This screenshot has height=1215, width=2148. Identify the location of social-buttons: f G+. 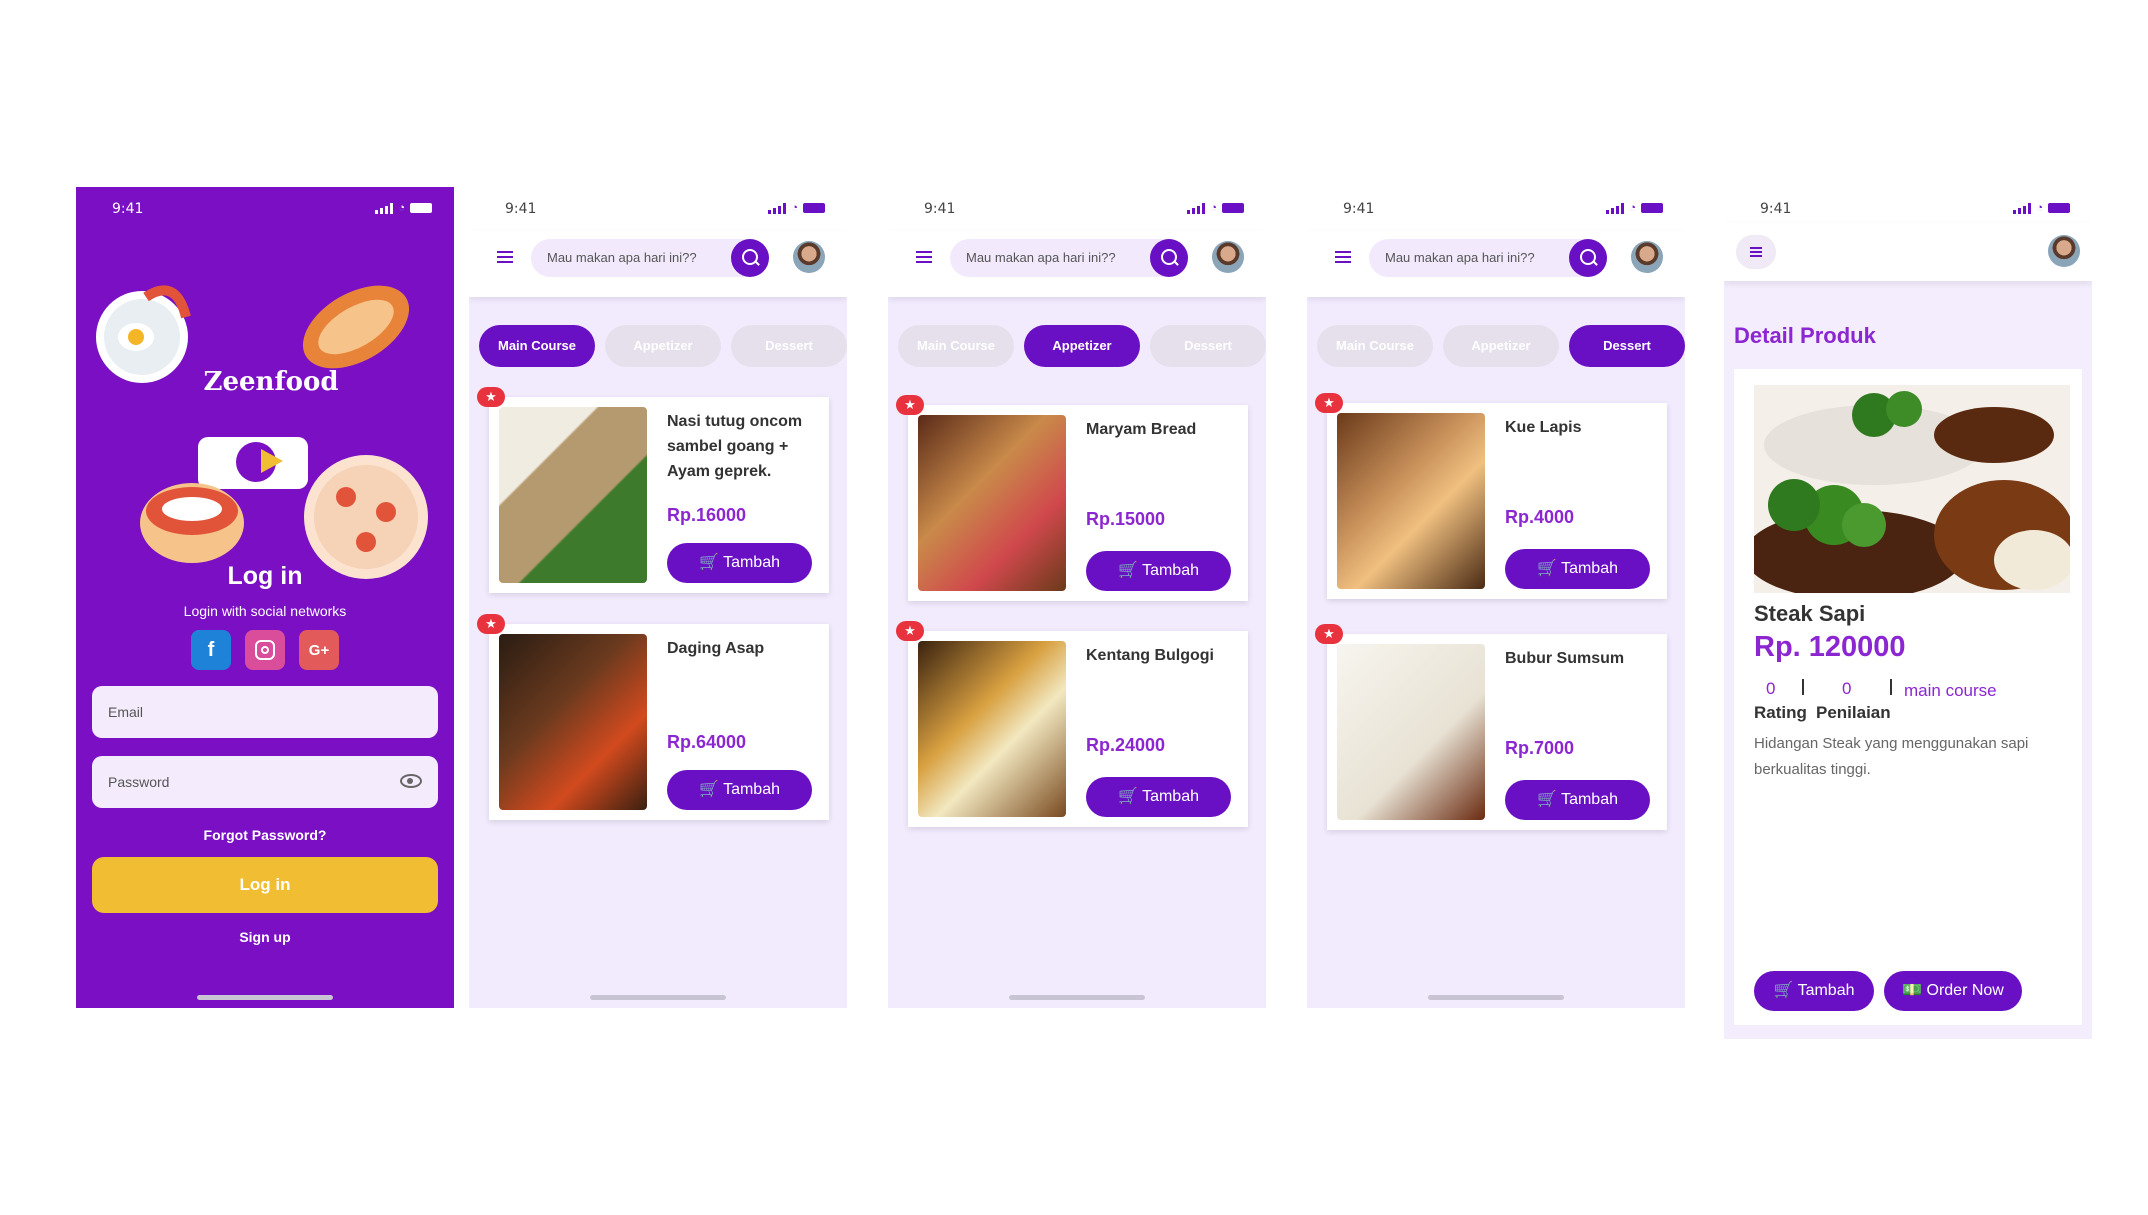
(265, 650).